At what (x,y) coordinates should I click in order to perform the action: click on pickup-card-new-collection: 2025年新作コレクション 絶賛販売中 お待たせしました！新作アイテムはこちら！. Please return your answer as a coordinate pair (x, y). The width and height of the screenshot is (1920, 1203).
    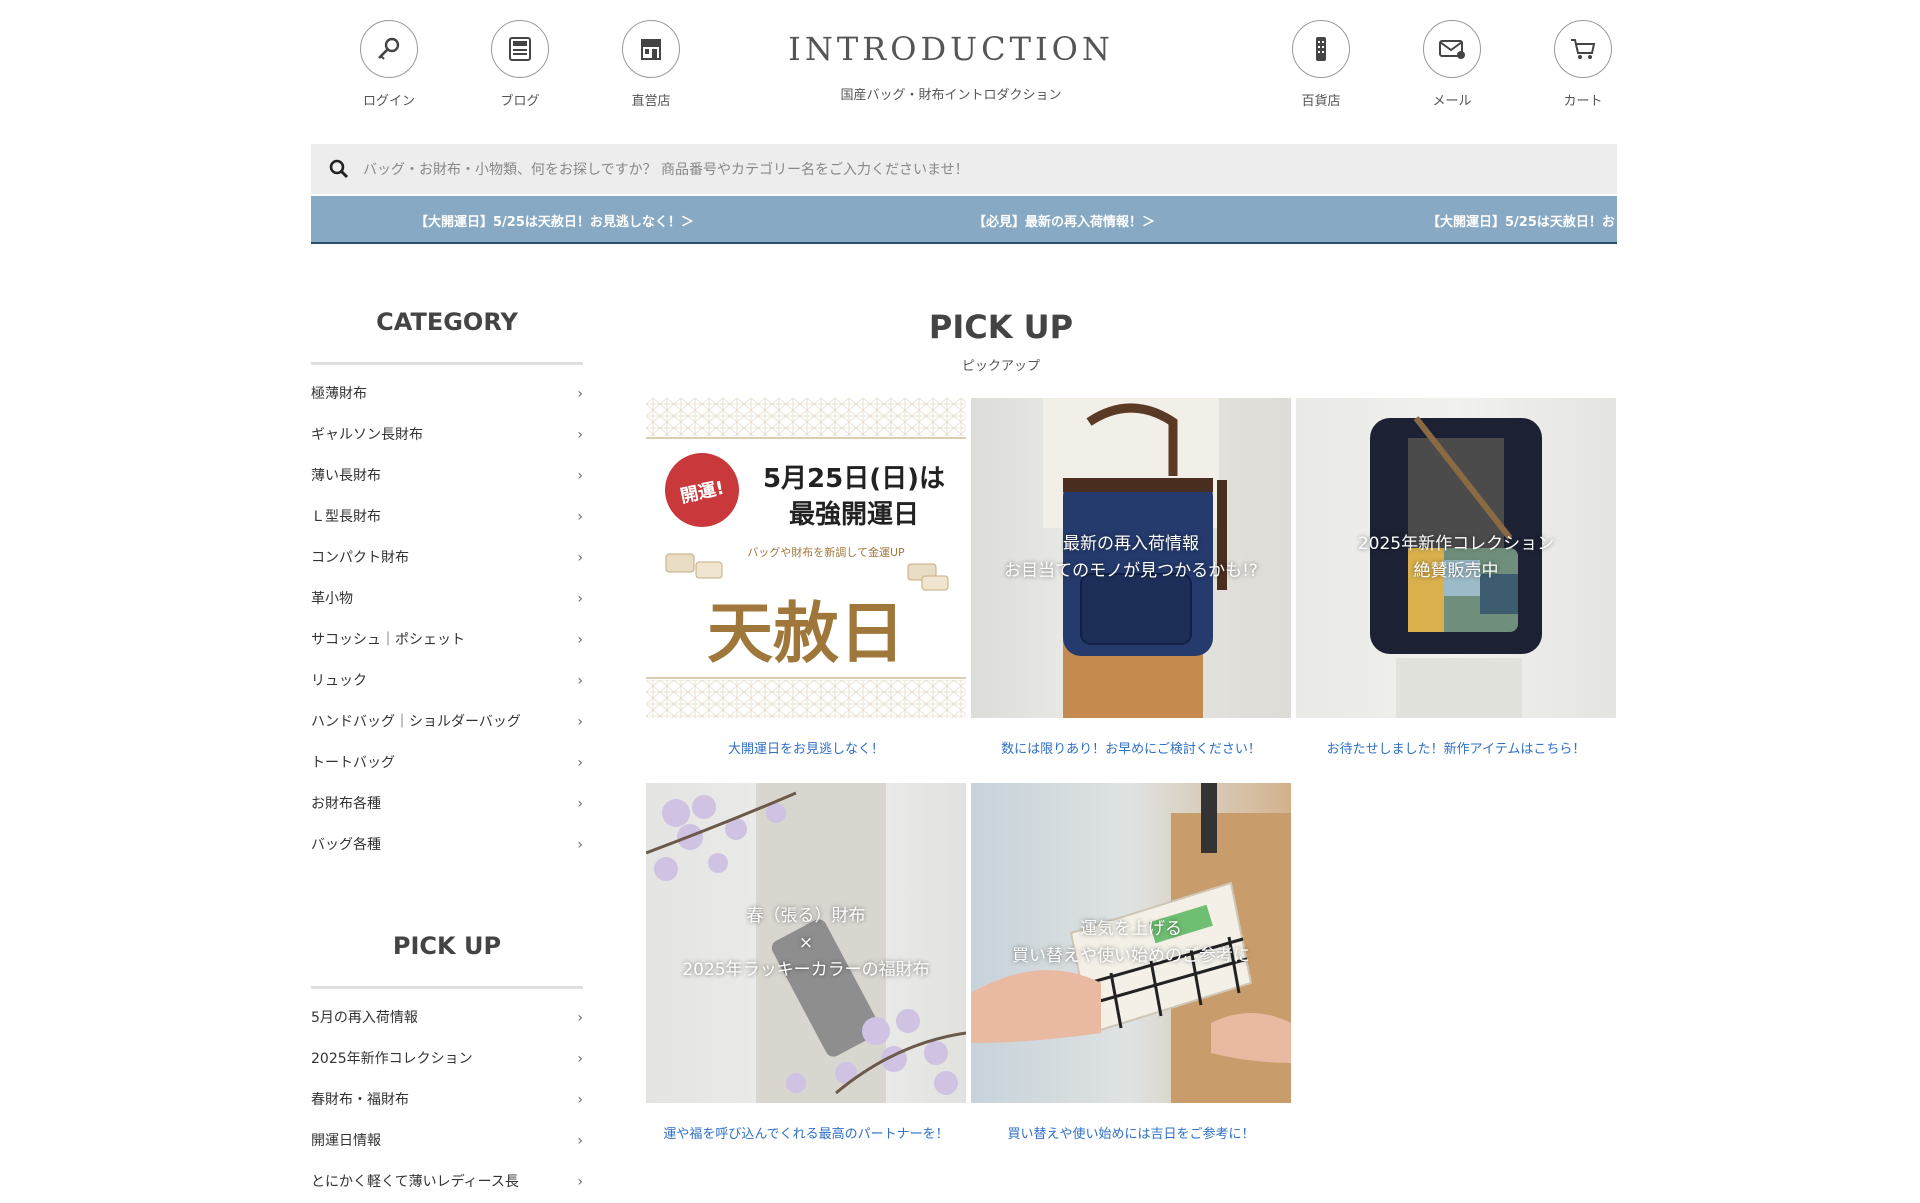
    Looking at the image, I should click on (1456, 577).